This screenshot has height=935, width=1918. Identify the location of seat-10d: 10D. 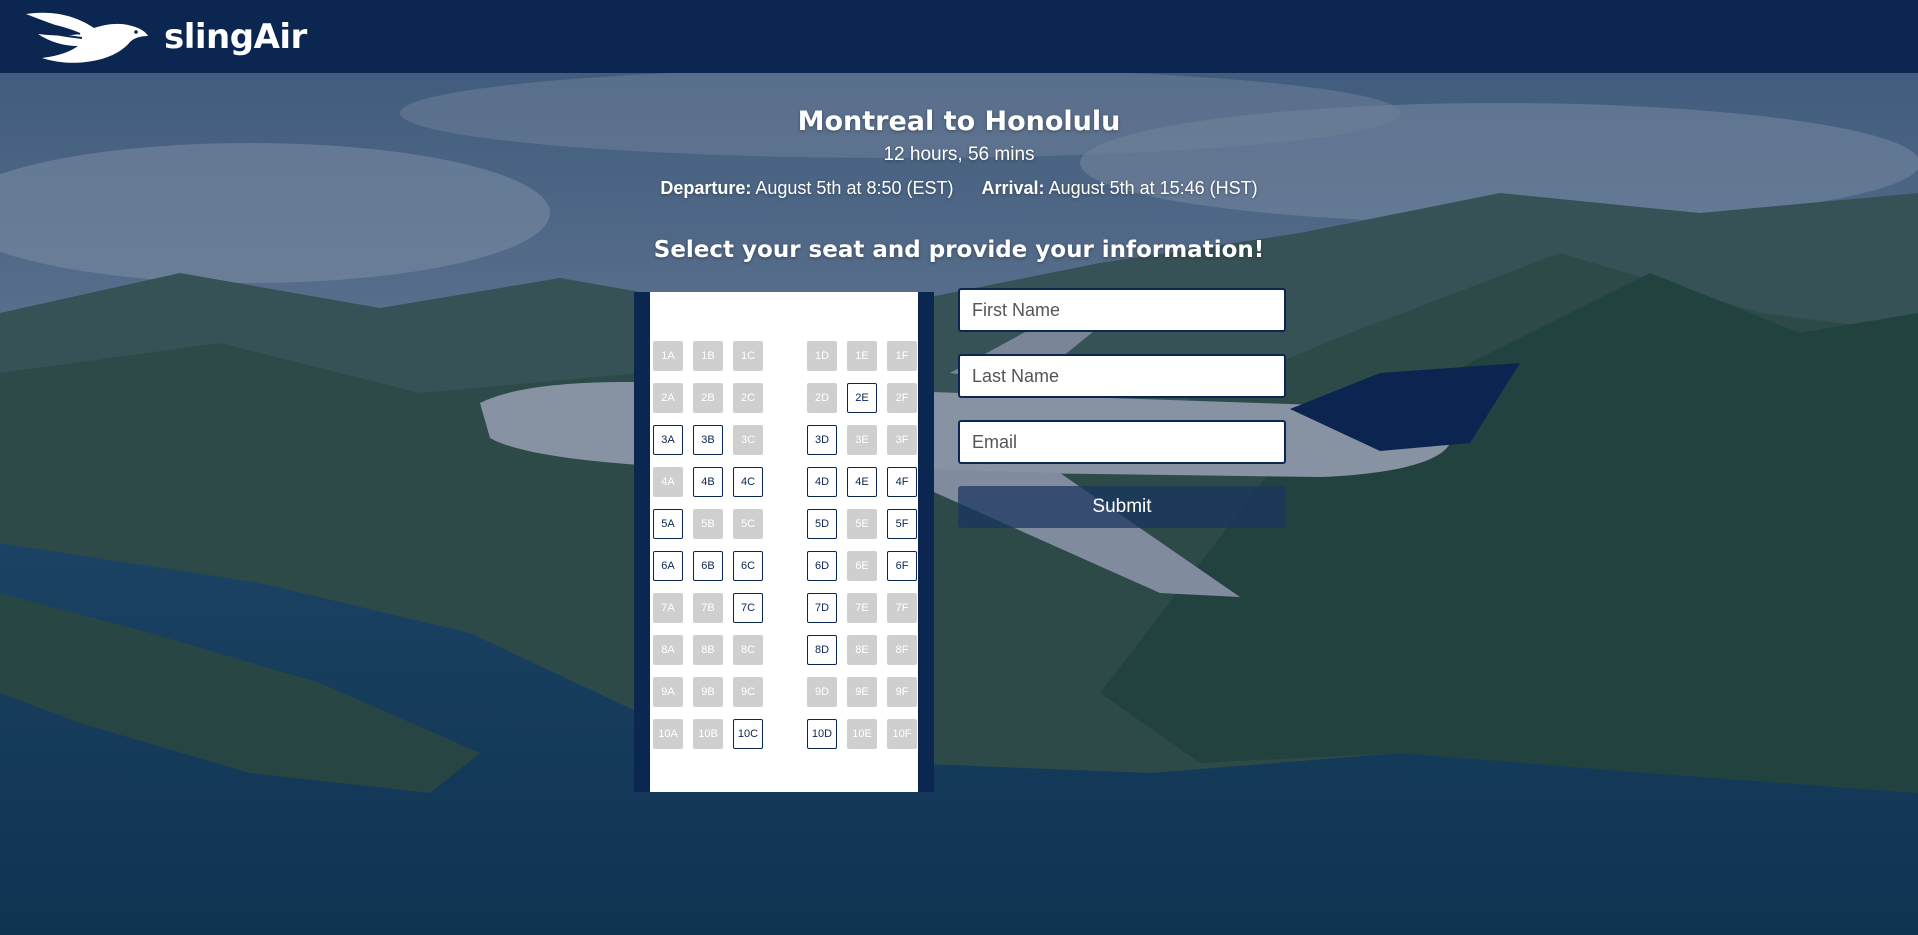
(822, 734).